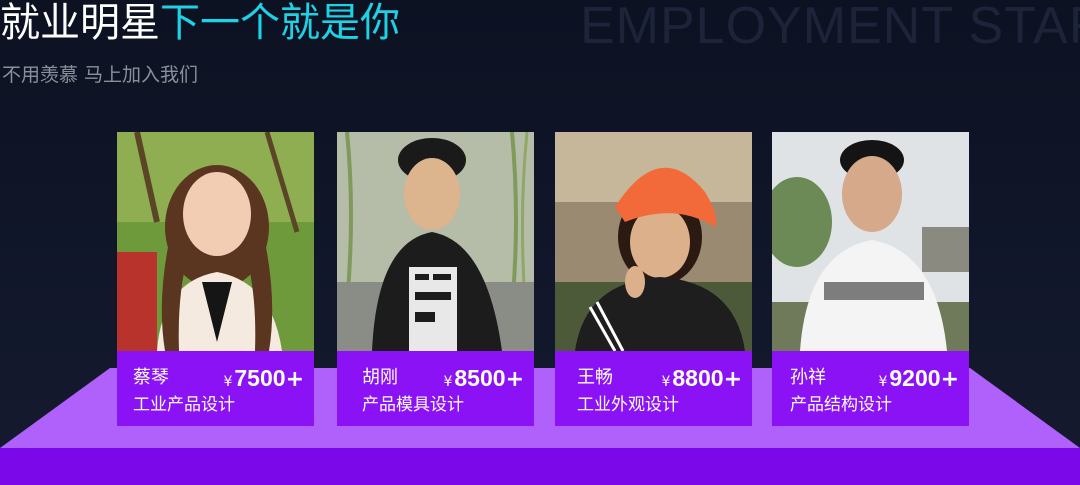  What do you see at coordinates (808, 377) in the screenshot?
I see `student-name: 孙祥` at bounding box center [808, 377].